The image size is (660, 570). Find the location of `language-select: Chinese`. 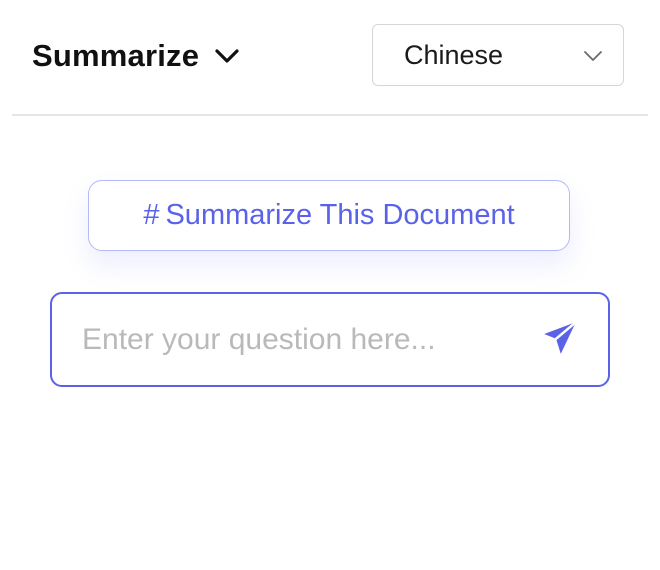

language-select: Chinese is located at coordinates (498, 55).